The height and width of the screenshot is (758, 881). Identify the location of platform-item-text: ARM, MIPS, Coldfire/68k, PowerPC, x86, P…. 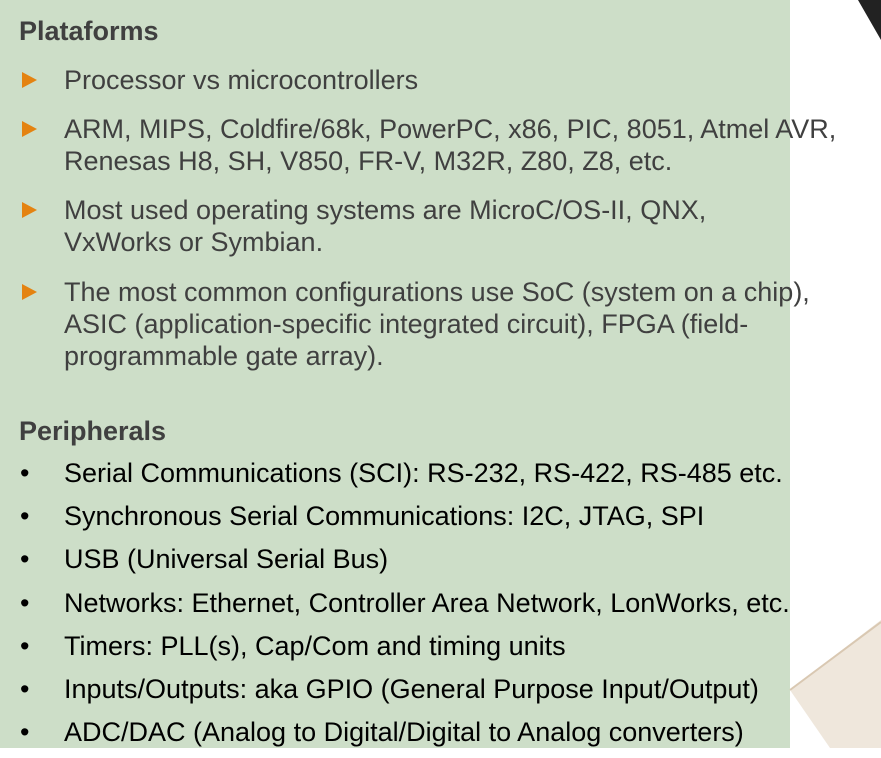
(450, 145).